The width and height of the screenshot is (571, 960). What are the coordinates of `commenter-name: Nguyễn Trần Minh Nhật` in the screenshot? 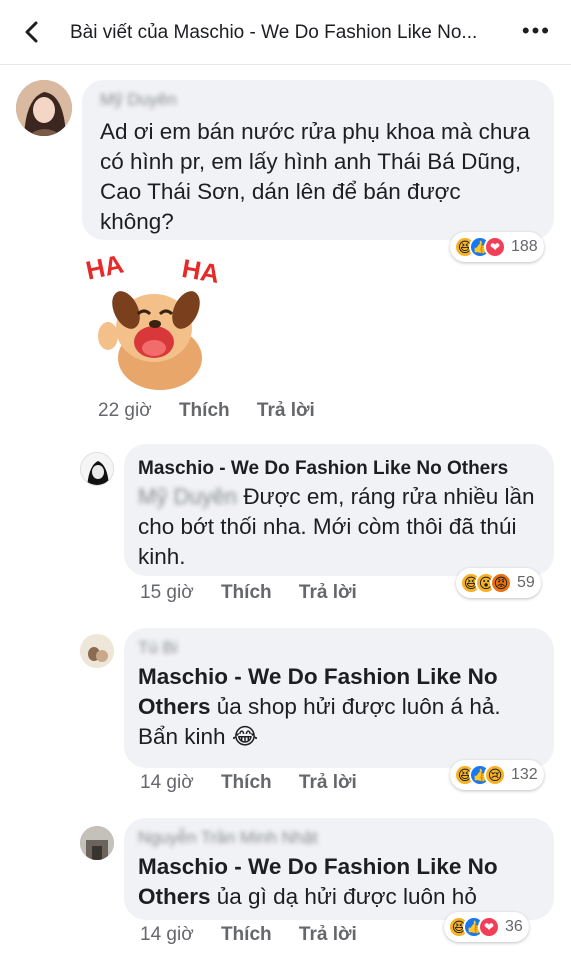 It's located at (228, 838).